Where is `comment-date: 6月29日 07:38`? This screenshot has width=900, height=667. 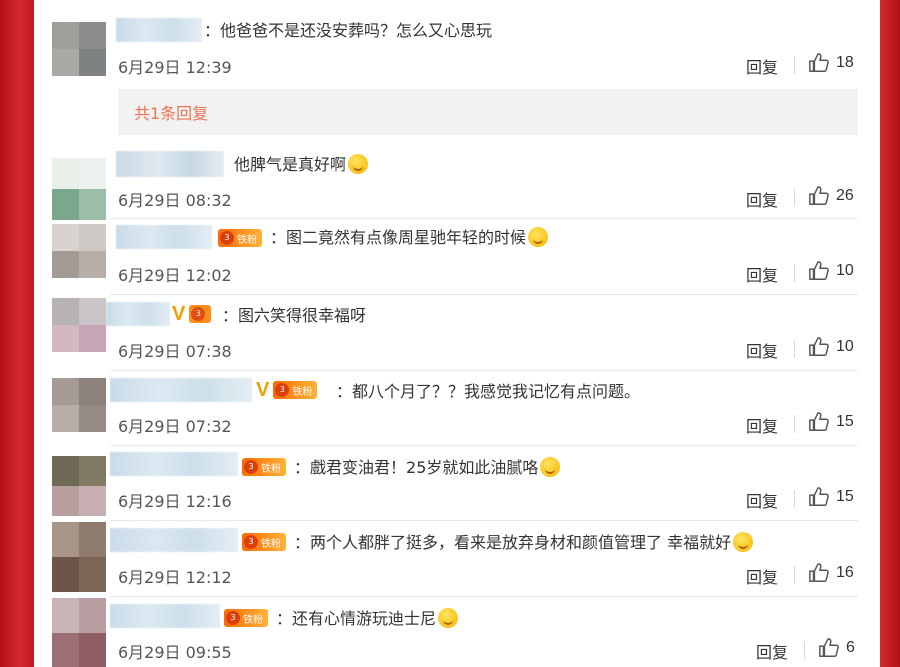 comment-date: 6月29日 07:38 is located at coordinates (175, 351).